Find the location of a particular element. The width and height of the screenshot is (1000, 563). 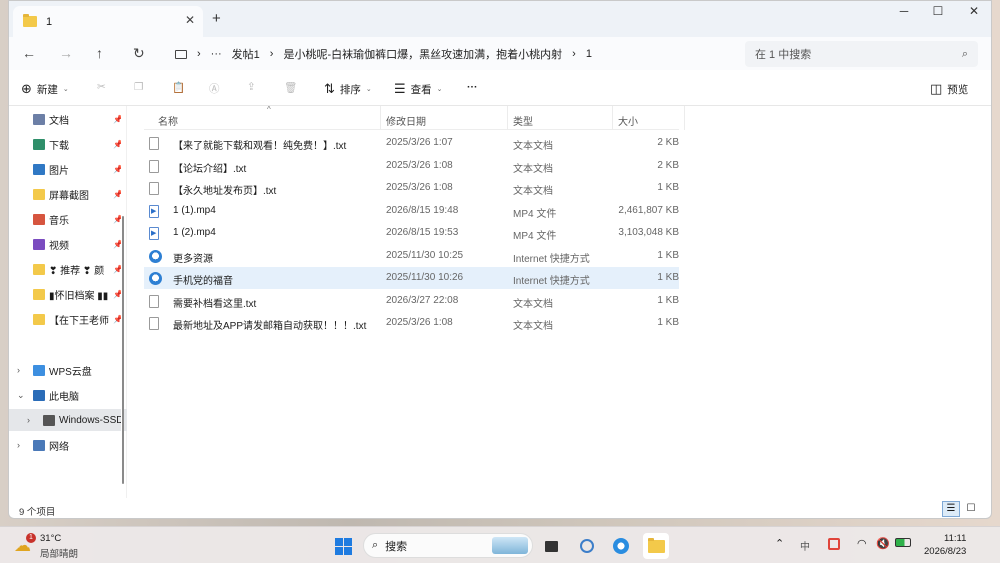

computer-icon is located at coordinates (39, 395).